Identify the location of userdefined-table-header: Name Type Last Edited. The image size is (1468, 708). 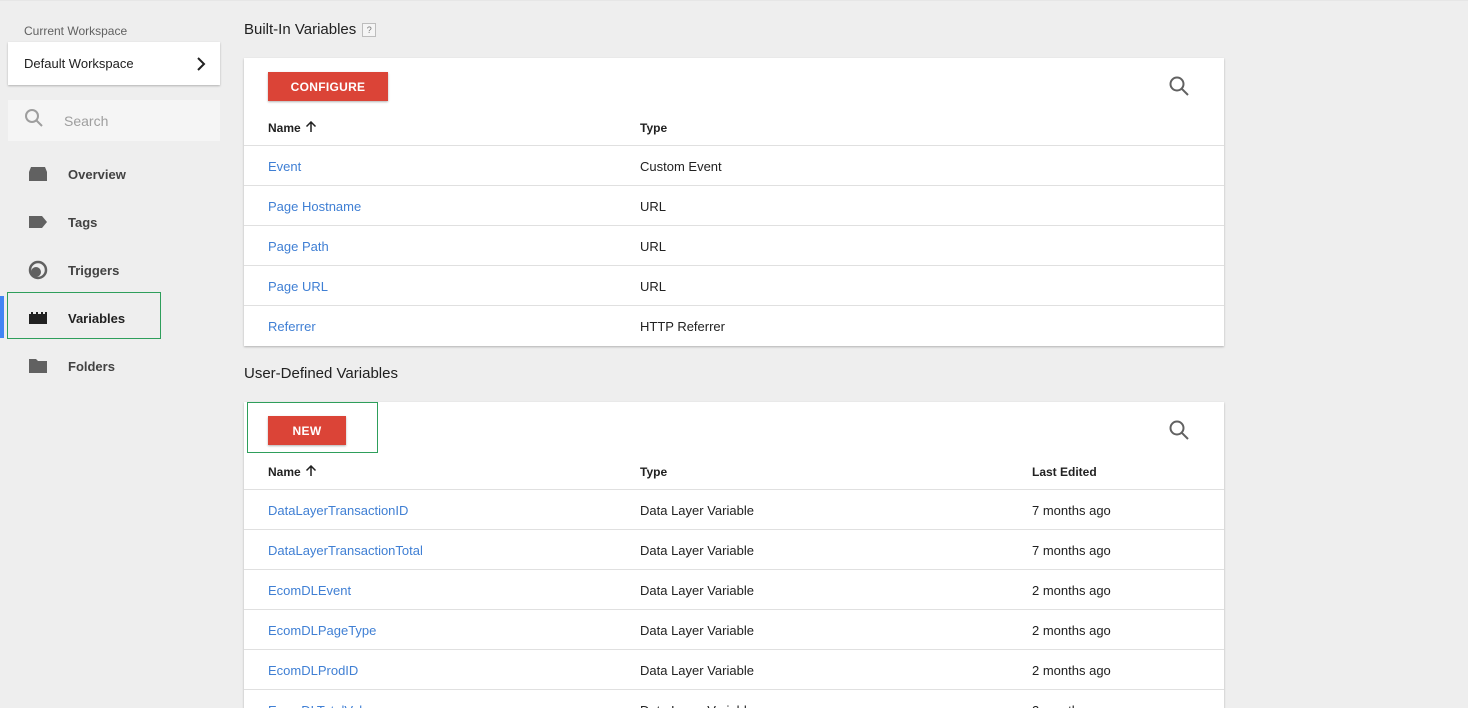
(734, 472).